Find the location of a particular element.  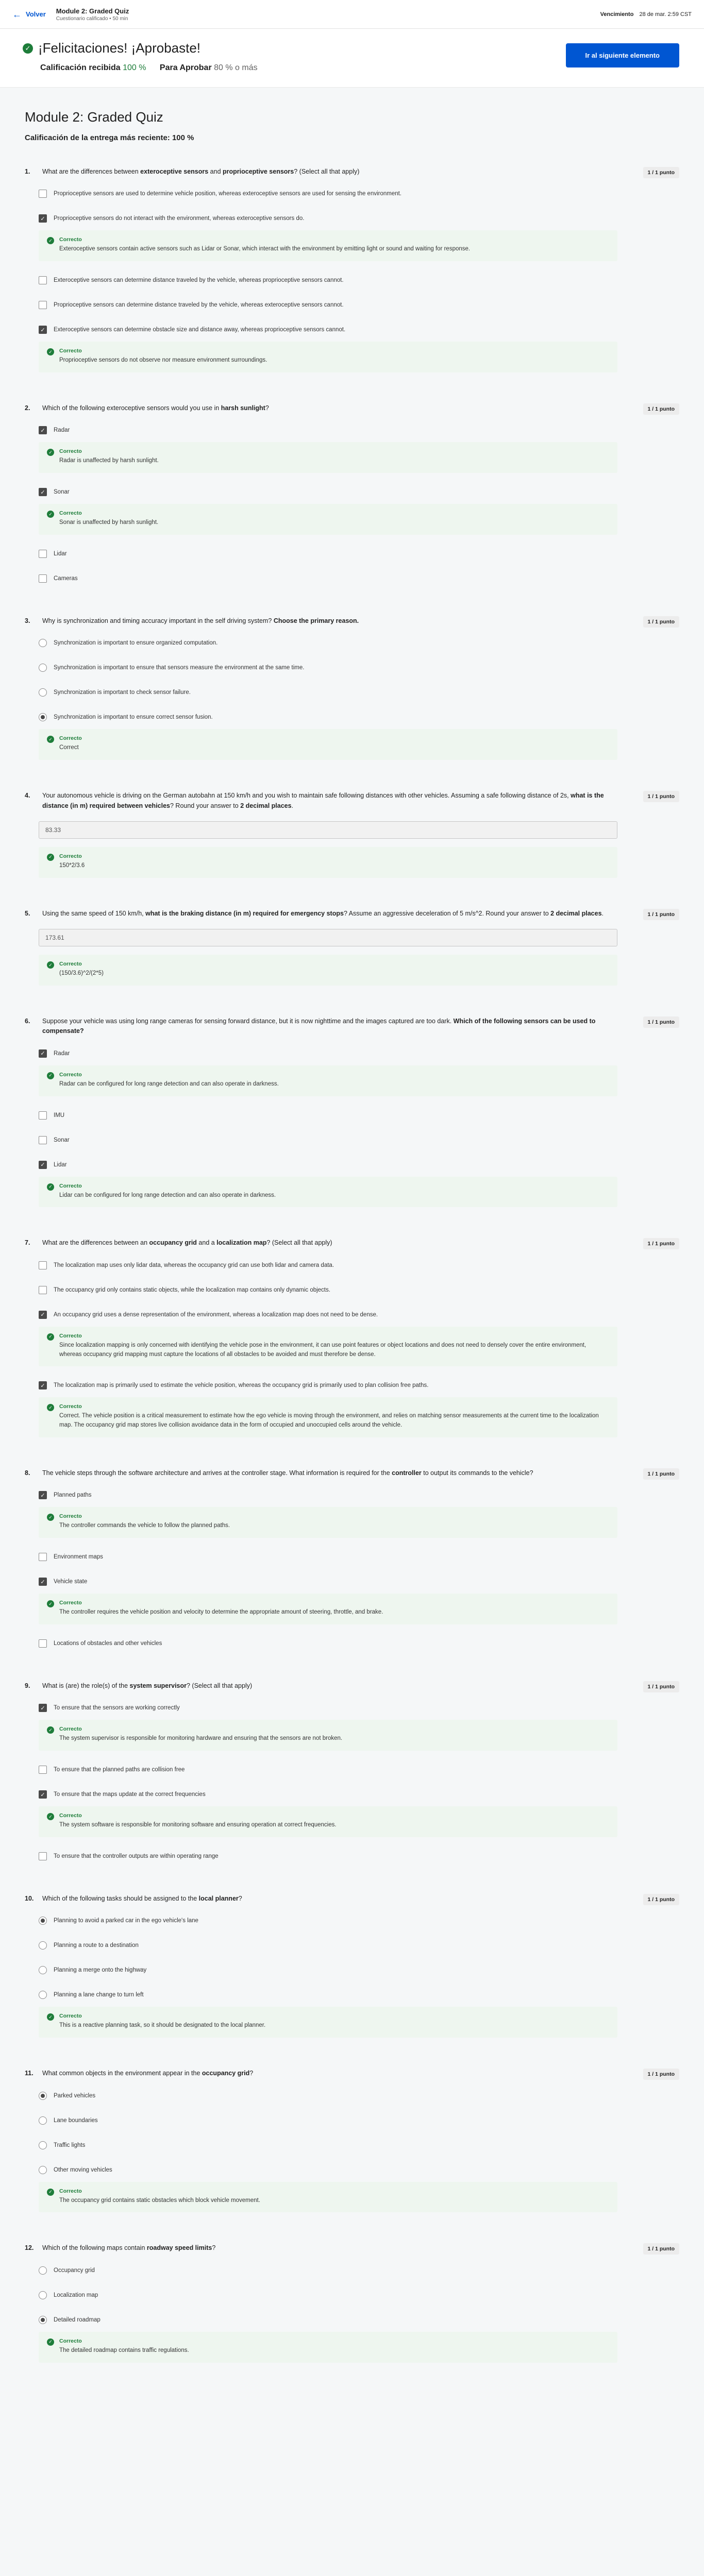

points-badge: 1 / 1 punto is located at coordinates (661, 409).